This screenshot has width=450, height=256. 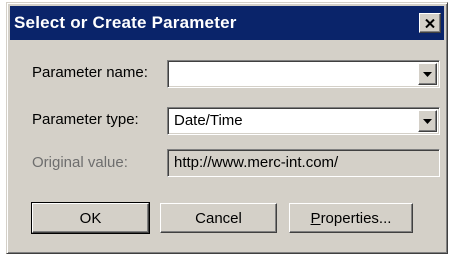 I want to click on parameter-name-combobox, so click(x=303, y=74).